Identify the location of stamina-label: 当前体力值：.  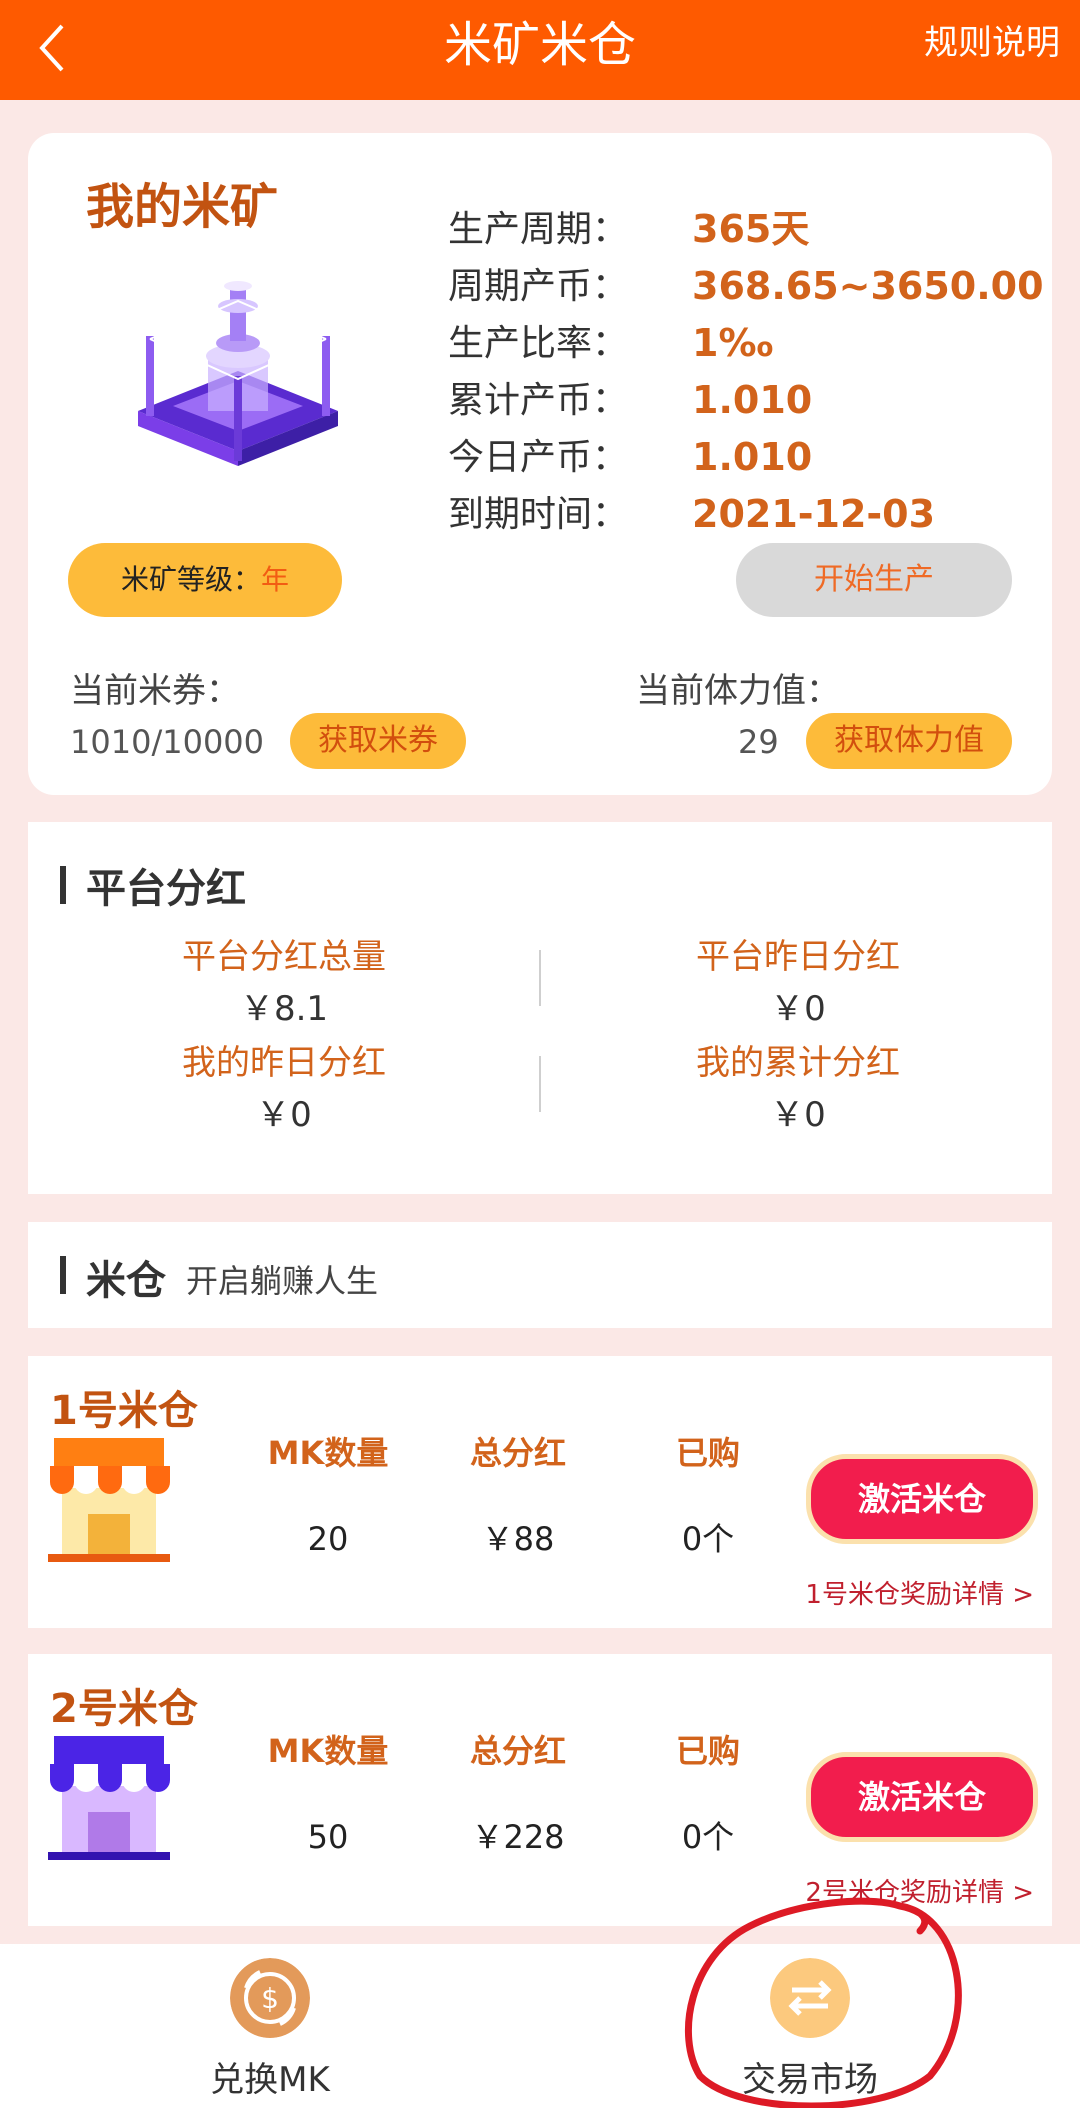
(738, 691).